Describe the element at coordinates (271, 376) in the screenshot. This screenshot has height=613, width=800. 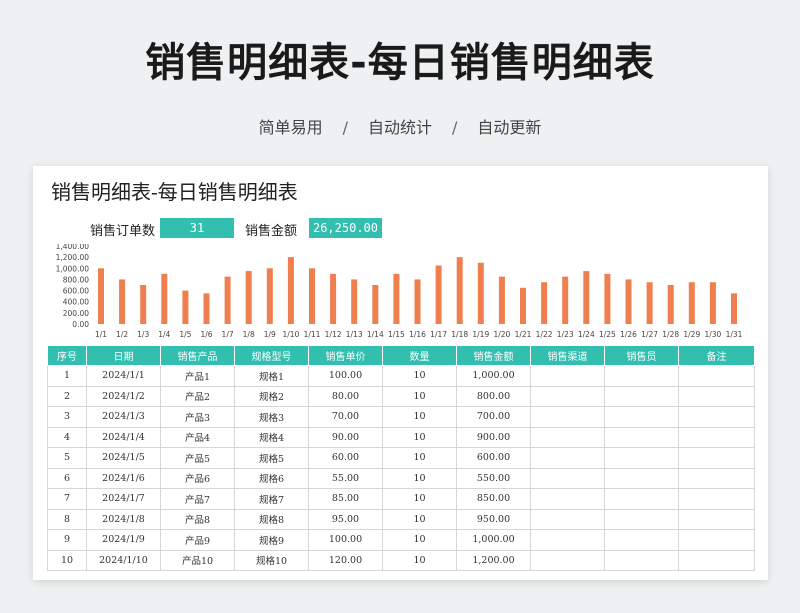
I see `table-cell: 规格1` at that location.